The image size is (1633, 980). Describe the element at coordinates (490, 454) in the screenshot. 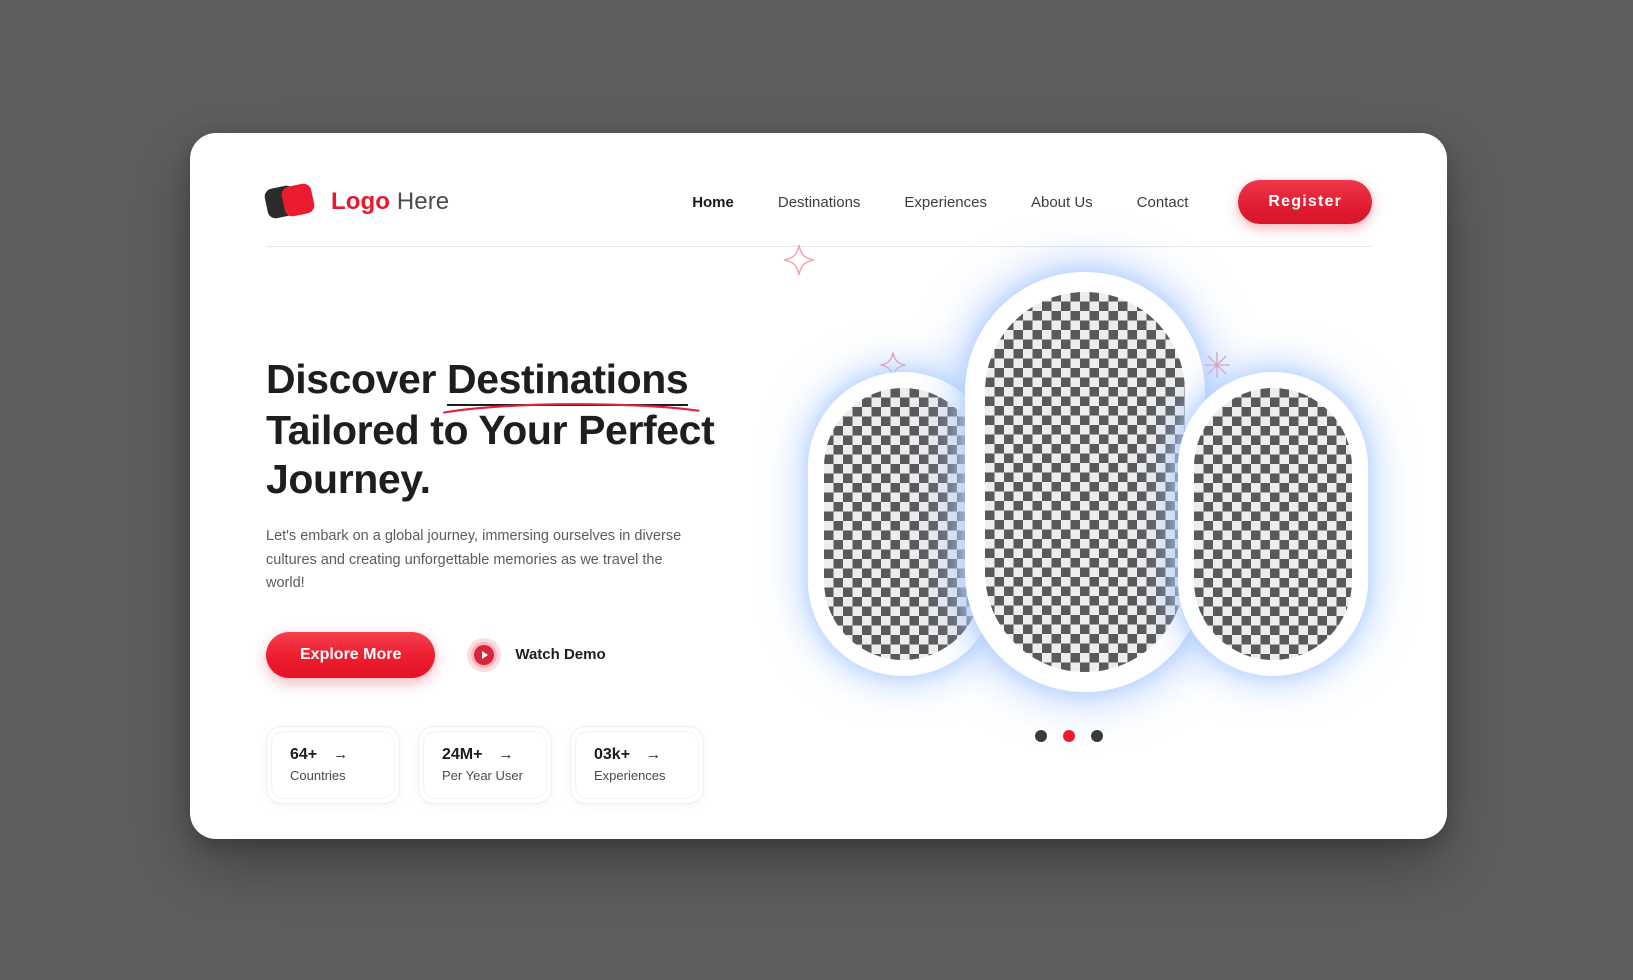

I see `hero-title-part2: Tailored to Your Perfect Journey.` at that location.